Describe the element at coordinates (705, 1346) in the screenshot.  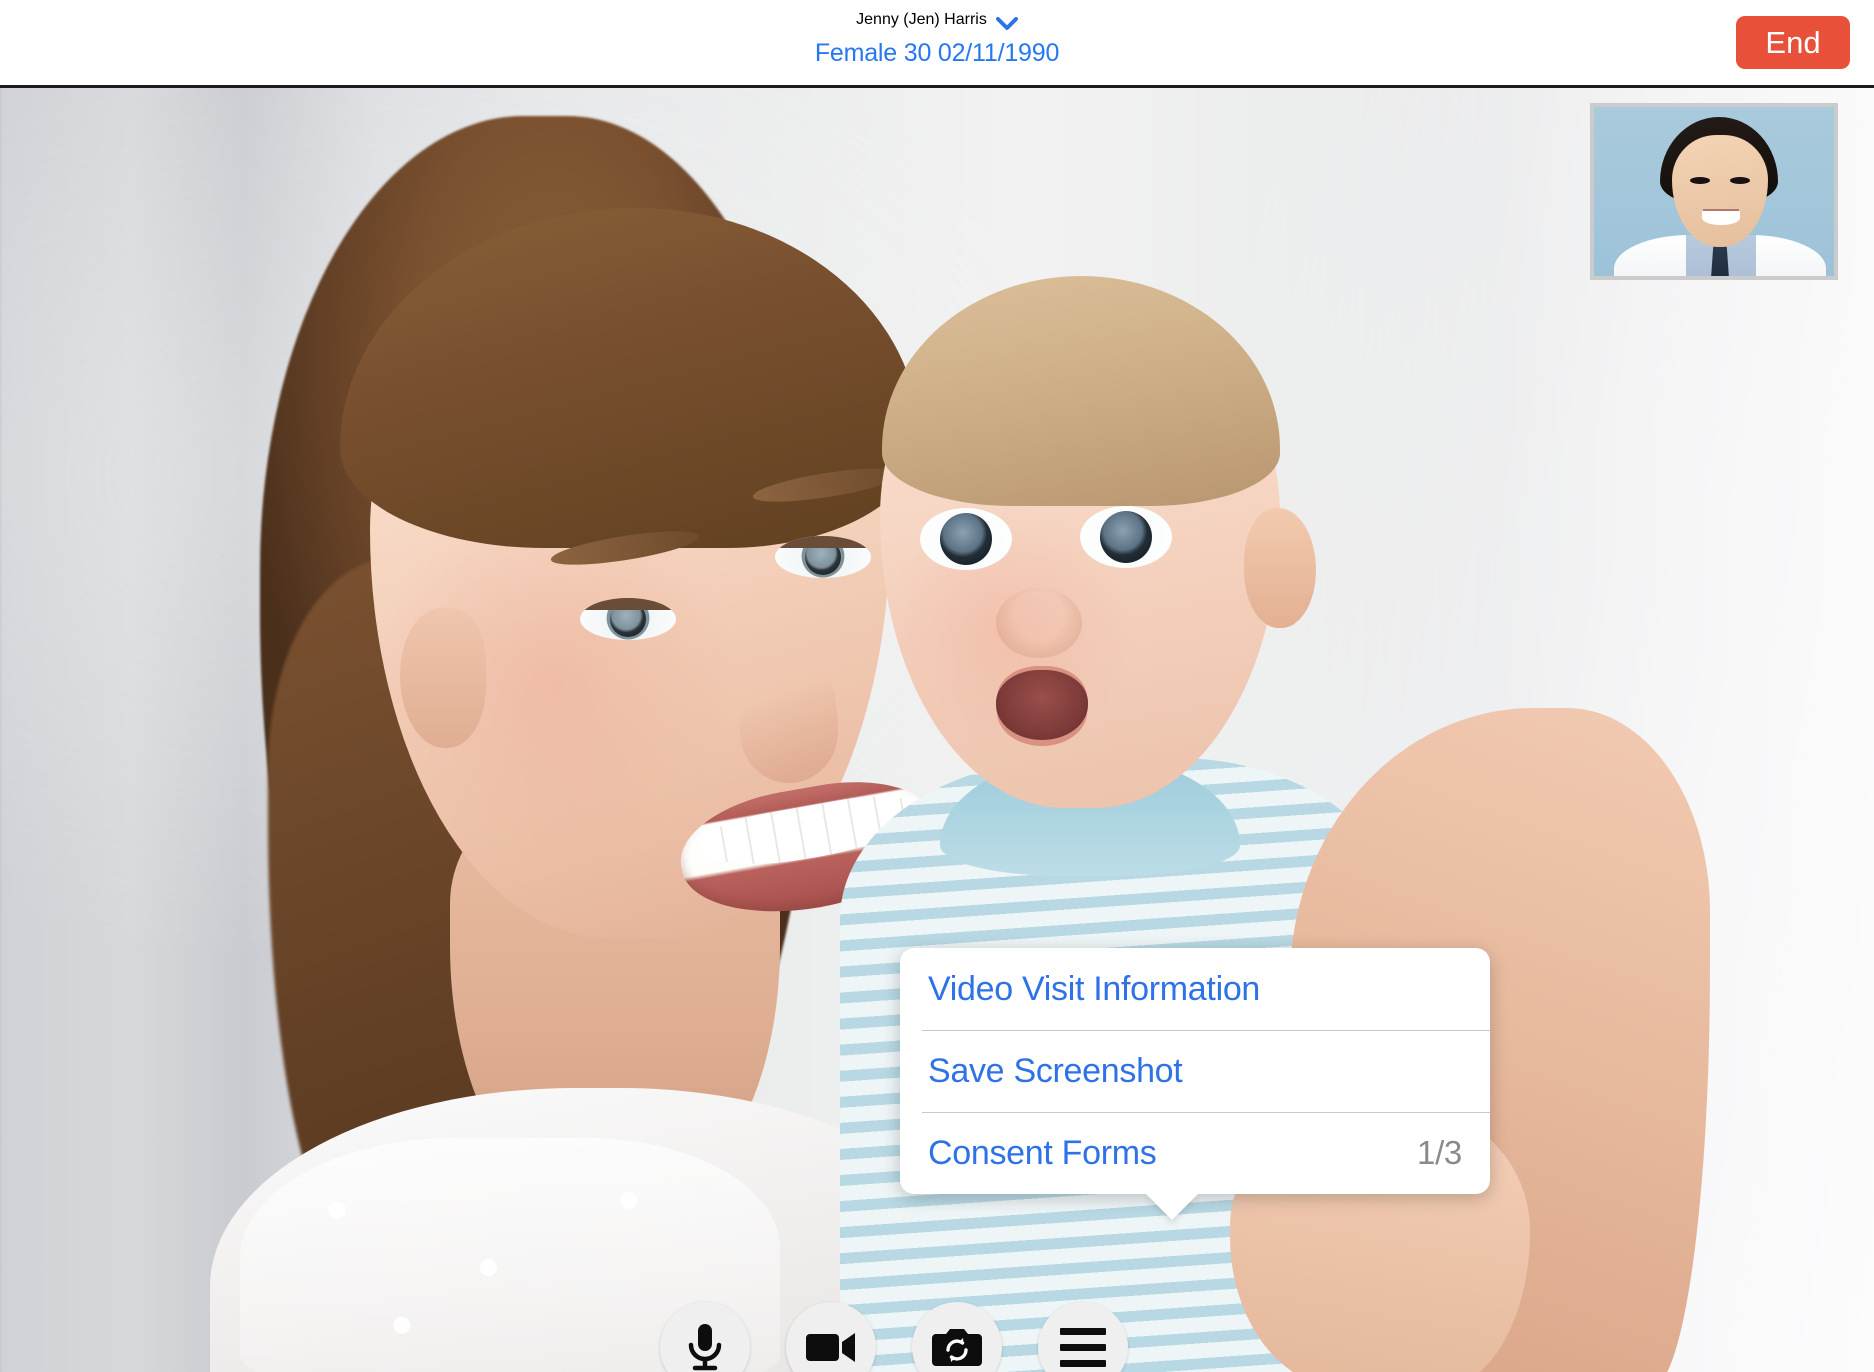
I see `microphone-icon` at that location.